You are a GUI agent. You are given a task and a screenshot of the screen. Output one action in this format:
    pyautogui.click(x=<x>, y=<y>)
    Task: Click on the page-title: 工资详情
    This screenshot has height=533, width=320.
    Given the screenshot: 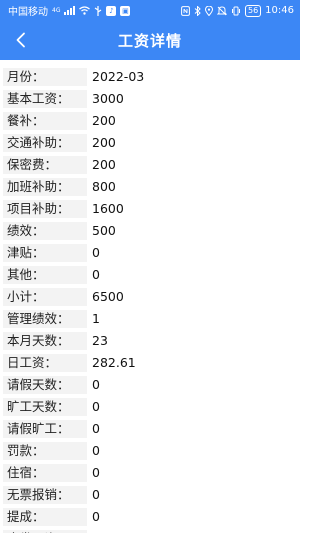 What is the action you would take?
    pyautogui.click(x=149, y=41)
    